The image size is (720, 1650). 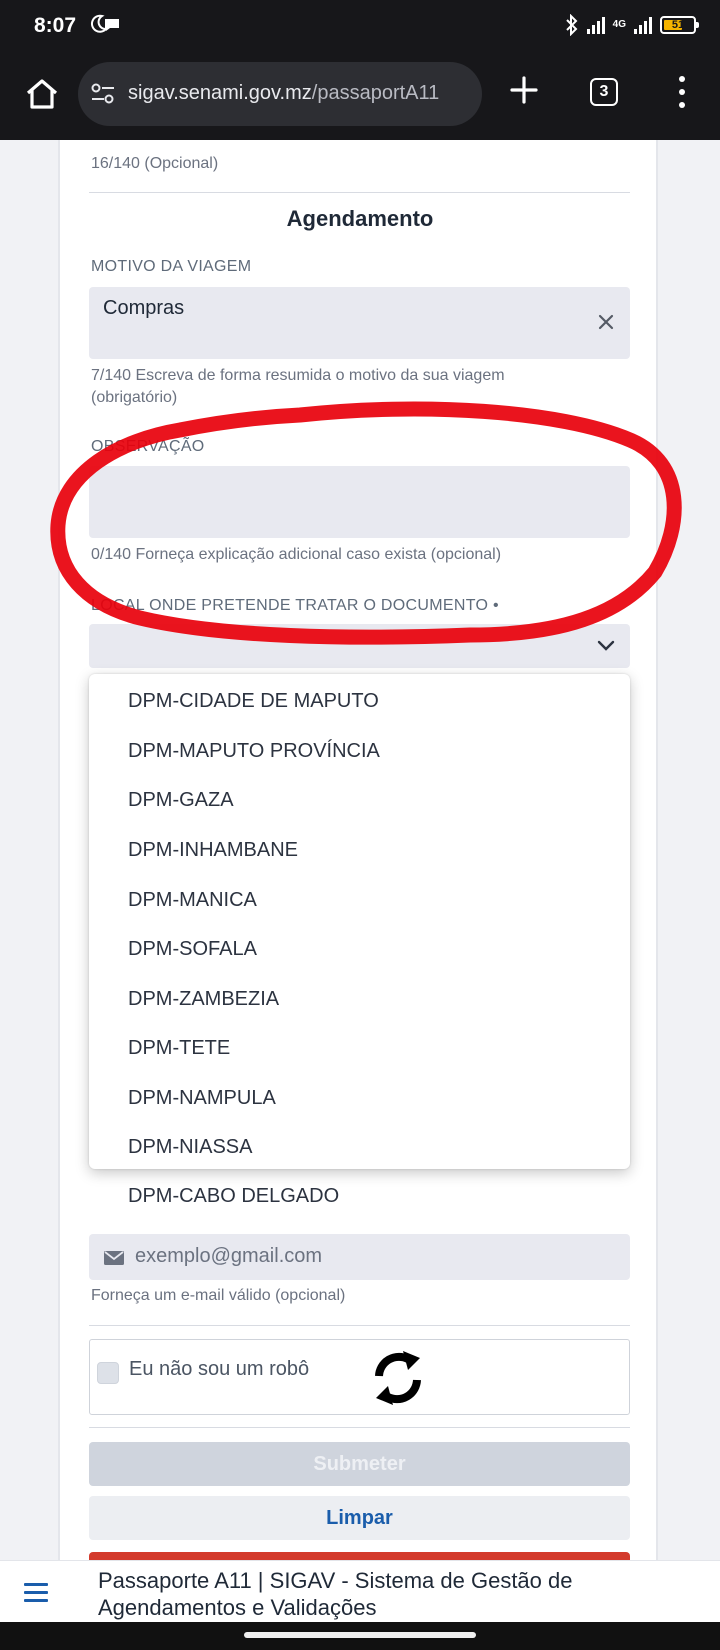 I want to click on message-notification-icon, so click(x=112, y=25).